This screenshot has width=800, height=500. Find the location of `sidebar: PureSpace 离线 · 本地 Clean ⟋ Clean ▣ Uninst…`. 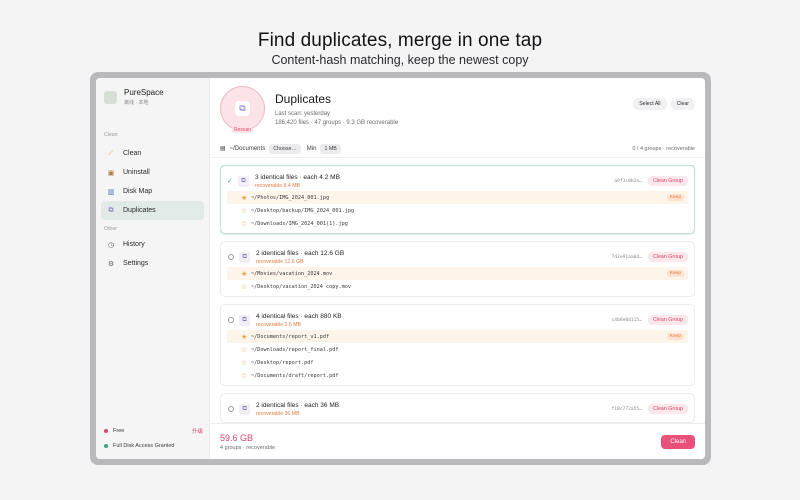

sidebar: PureSpace 离线 · 本地 Clean ⟋ Clean ▣ Uninst… is located at coordinates (153, 268).